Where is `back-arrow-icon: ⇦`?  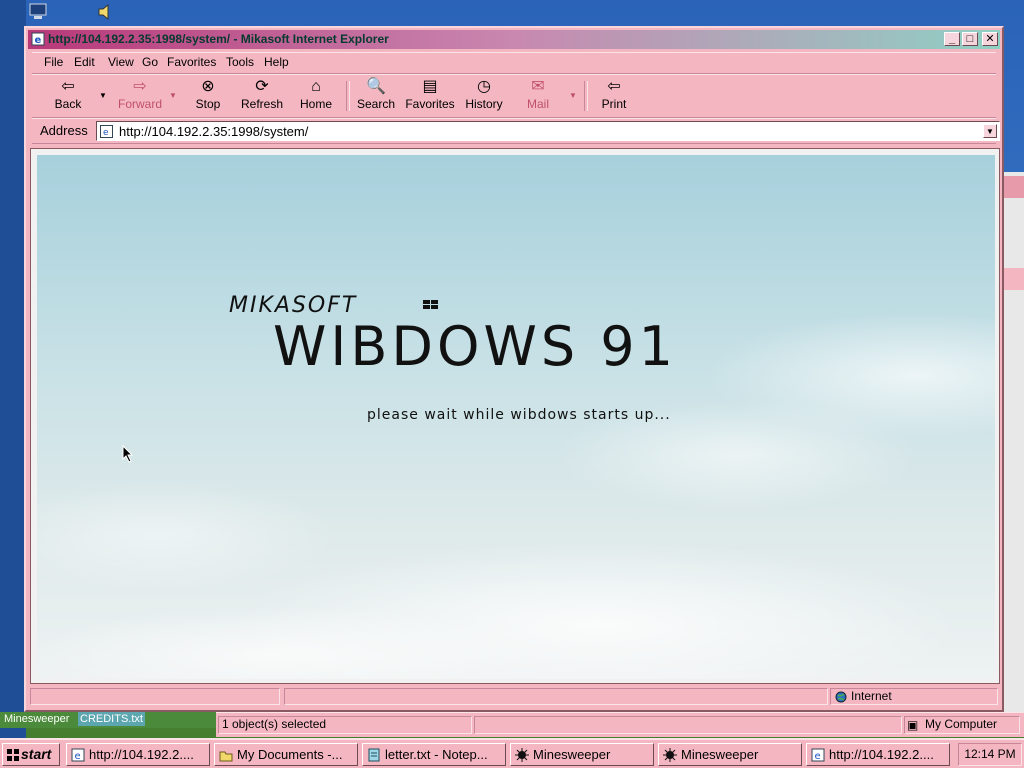 back-arrow-icon: ⇦ is located at coordinates (68, 86).